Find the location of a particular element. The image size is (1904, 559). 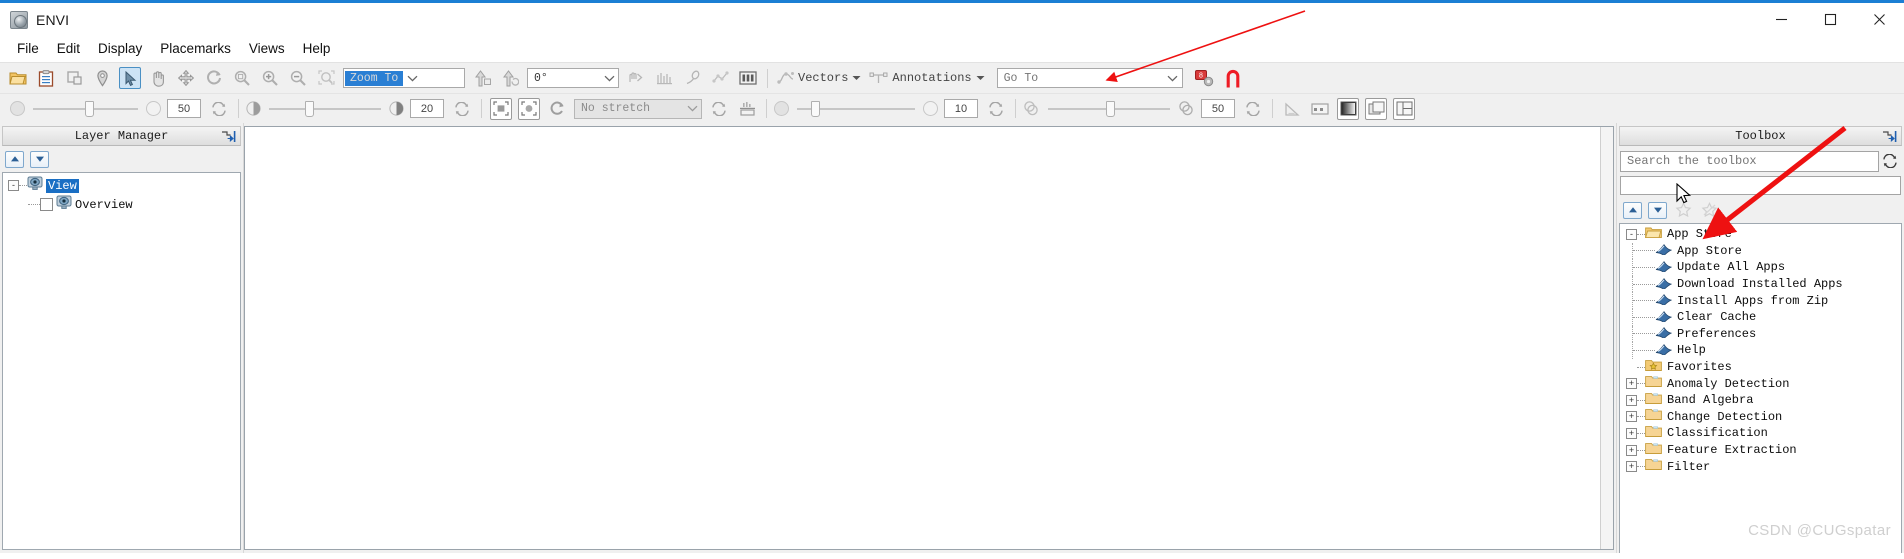

toolbox-search-field is located at coordinates (1751, 161).